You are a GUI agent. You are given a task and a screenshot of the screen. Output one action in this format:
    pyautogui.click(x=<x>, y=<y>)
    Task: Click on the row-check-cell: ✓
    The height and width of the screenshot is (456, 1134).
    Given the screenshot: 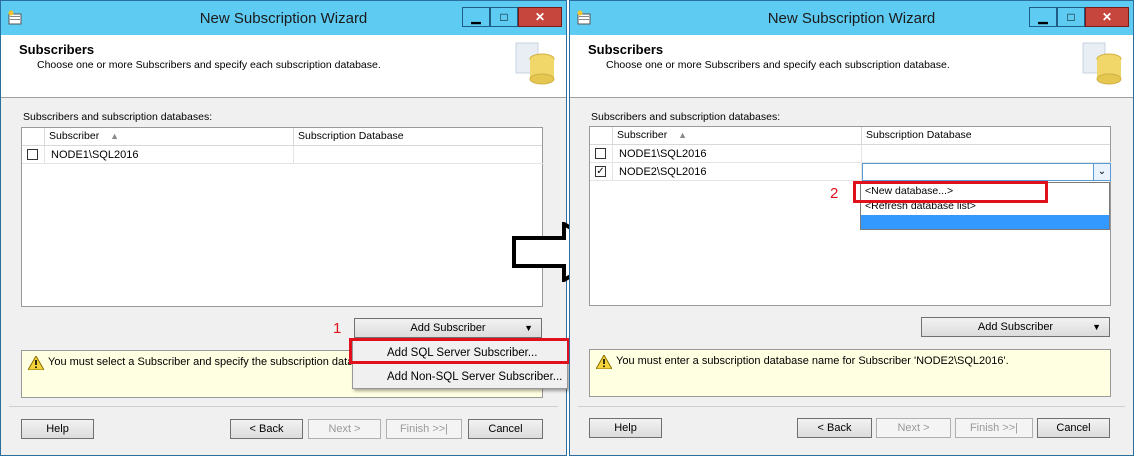 What is the action you would take?
    pyautogui.click(x=601, y=172)
    